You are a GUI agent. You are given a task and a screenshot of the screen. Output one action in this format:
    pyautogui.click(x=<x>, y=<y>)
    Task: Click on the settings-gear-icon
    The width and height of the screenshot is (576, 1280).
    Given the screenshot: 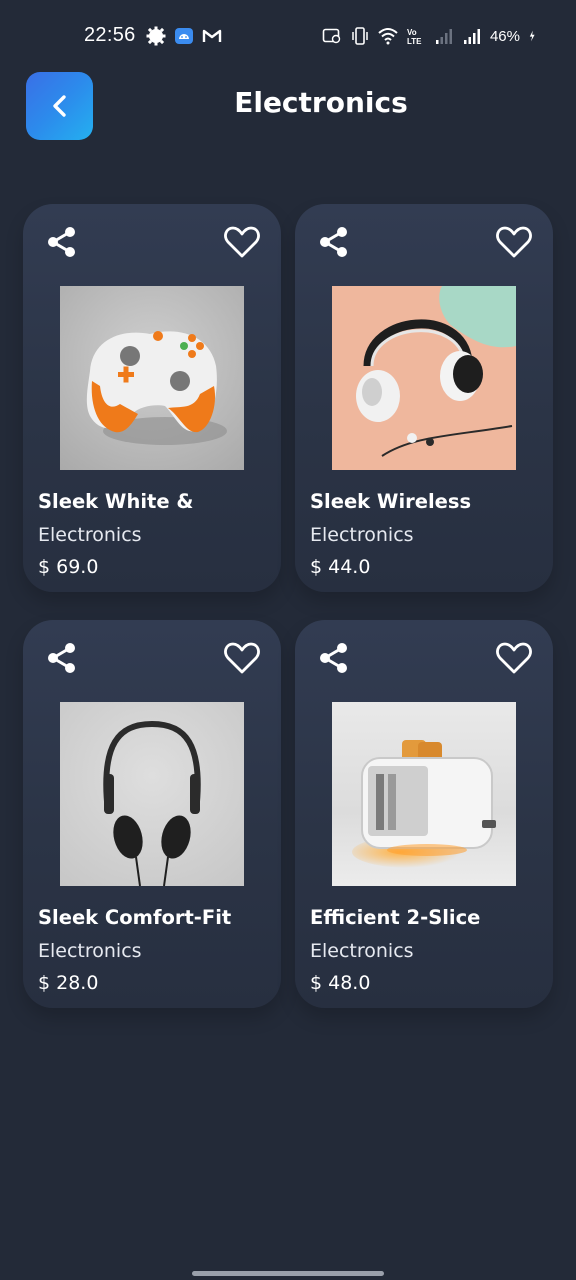 What is the action you would take?
    pyautogui.click(x=156, y=36)
    